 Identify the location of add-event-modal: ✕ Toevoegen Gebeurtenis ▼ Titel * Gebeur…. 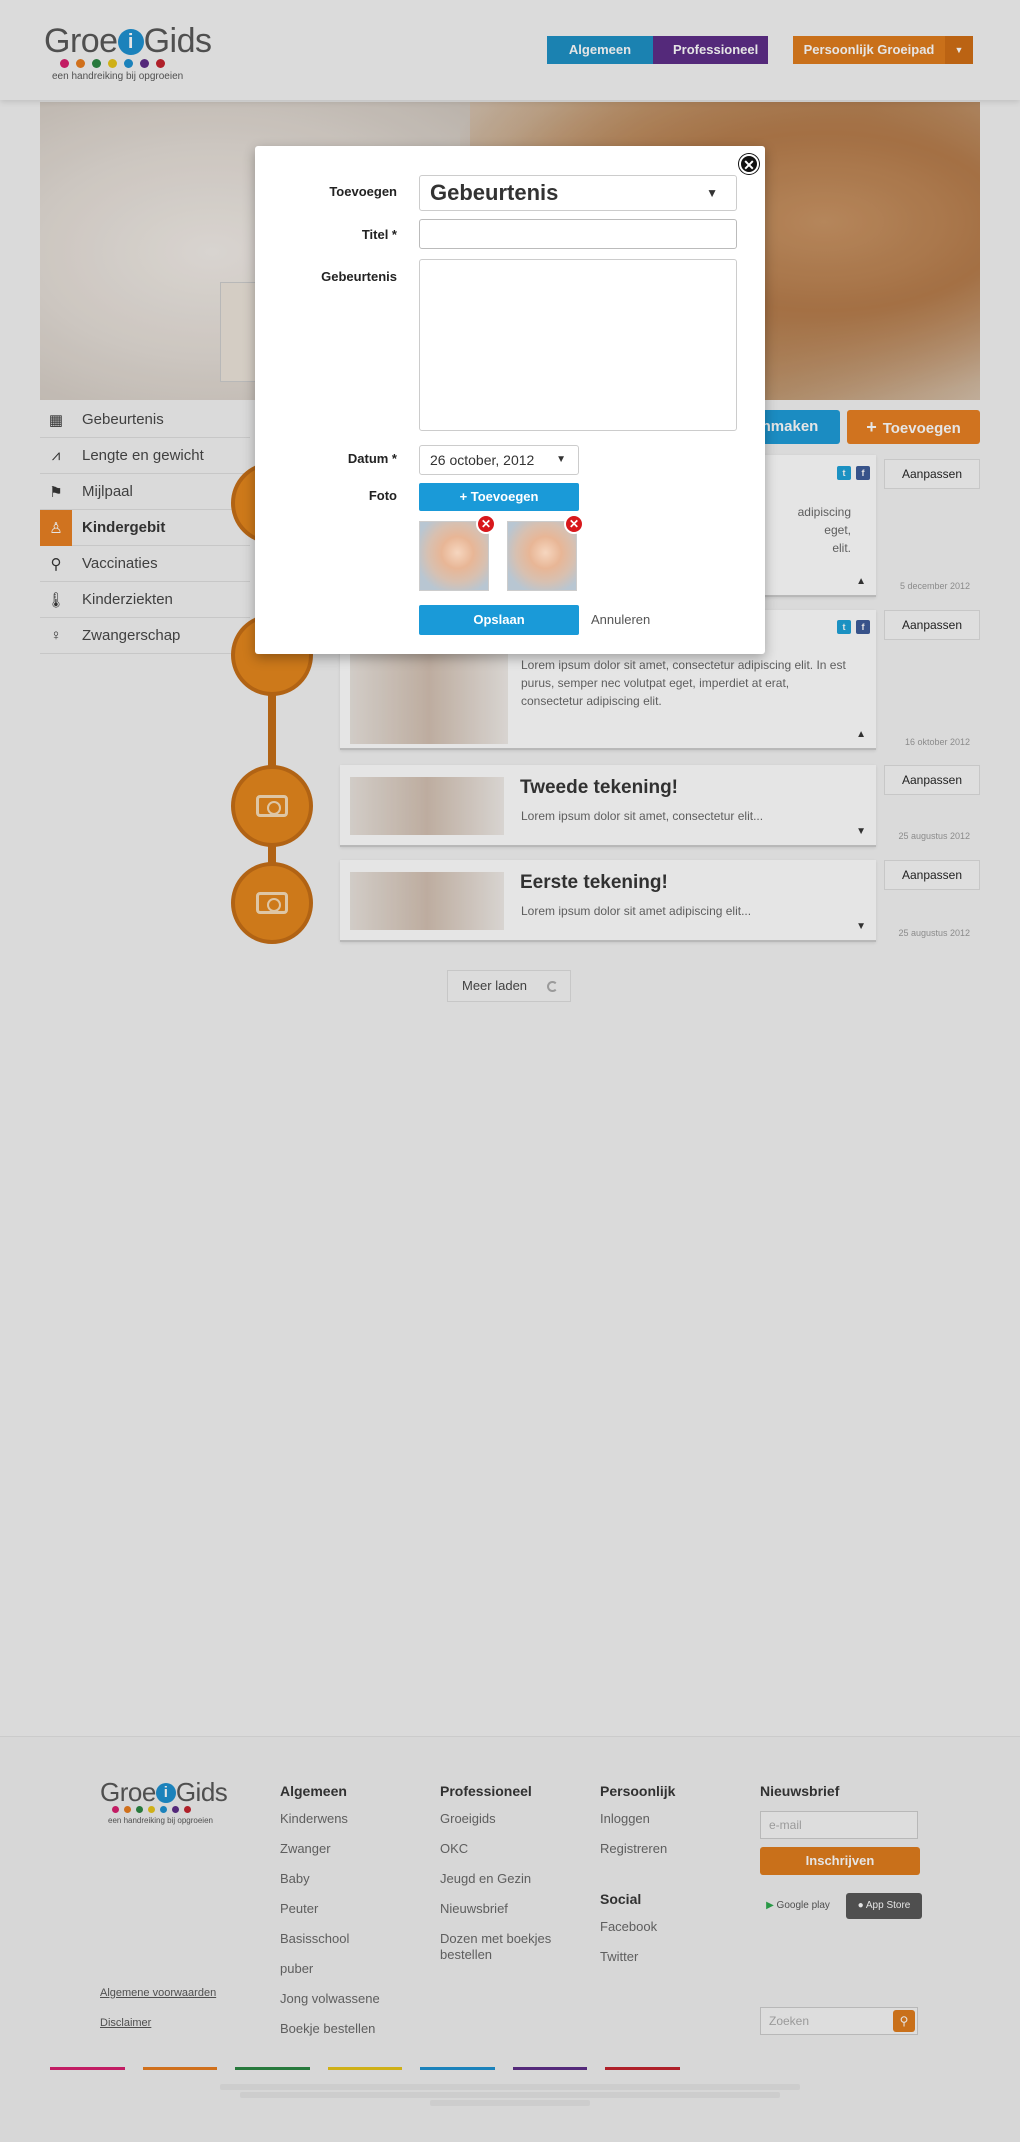
(510, 400).